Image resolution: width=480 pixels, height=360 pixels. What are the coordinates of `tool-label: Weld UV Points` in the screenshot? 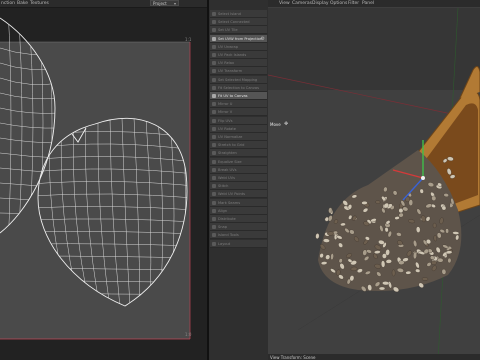 It's located at (232, 194).